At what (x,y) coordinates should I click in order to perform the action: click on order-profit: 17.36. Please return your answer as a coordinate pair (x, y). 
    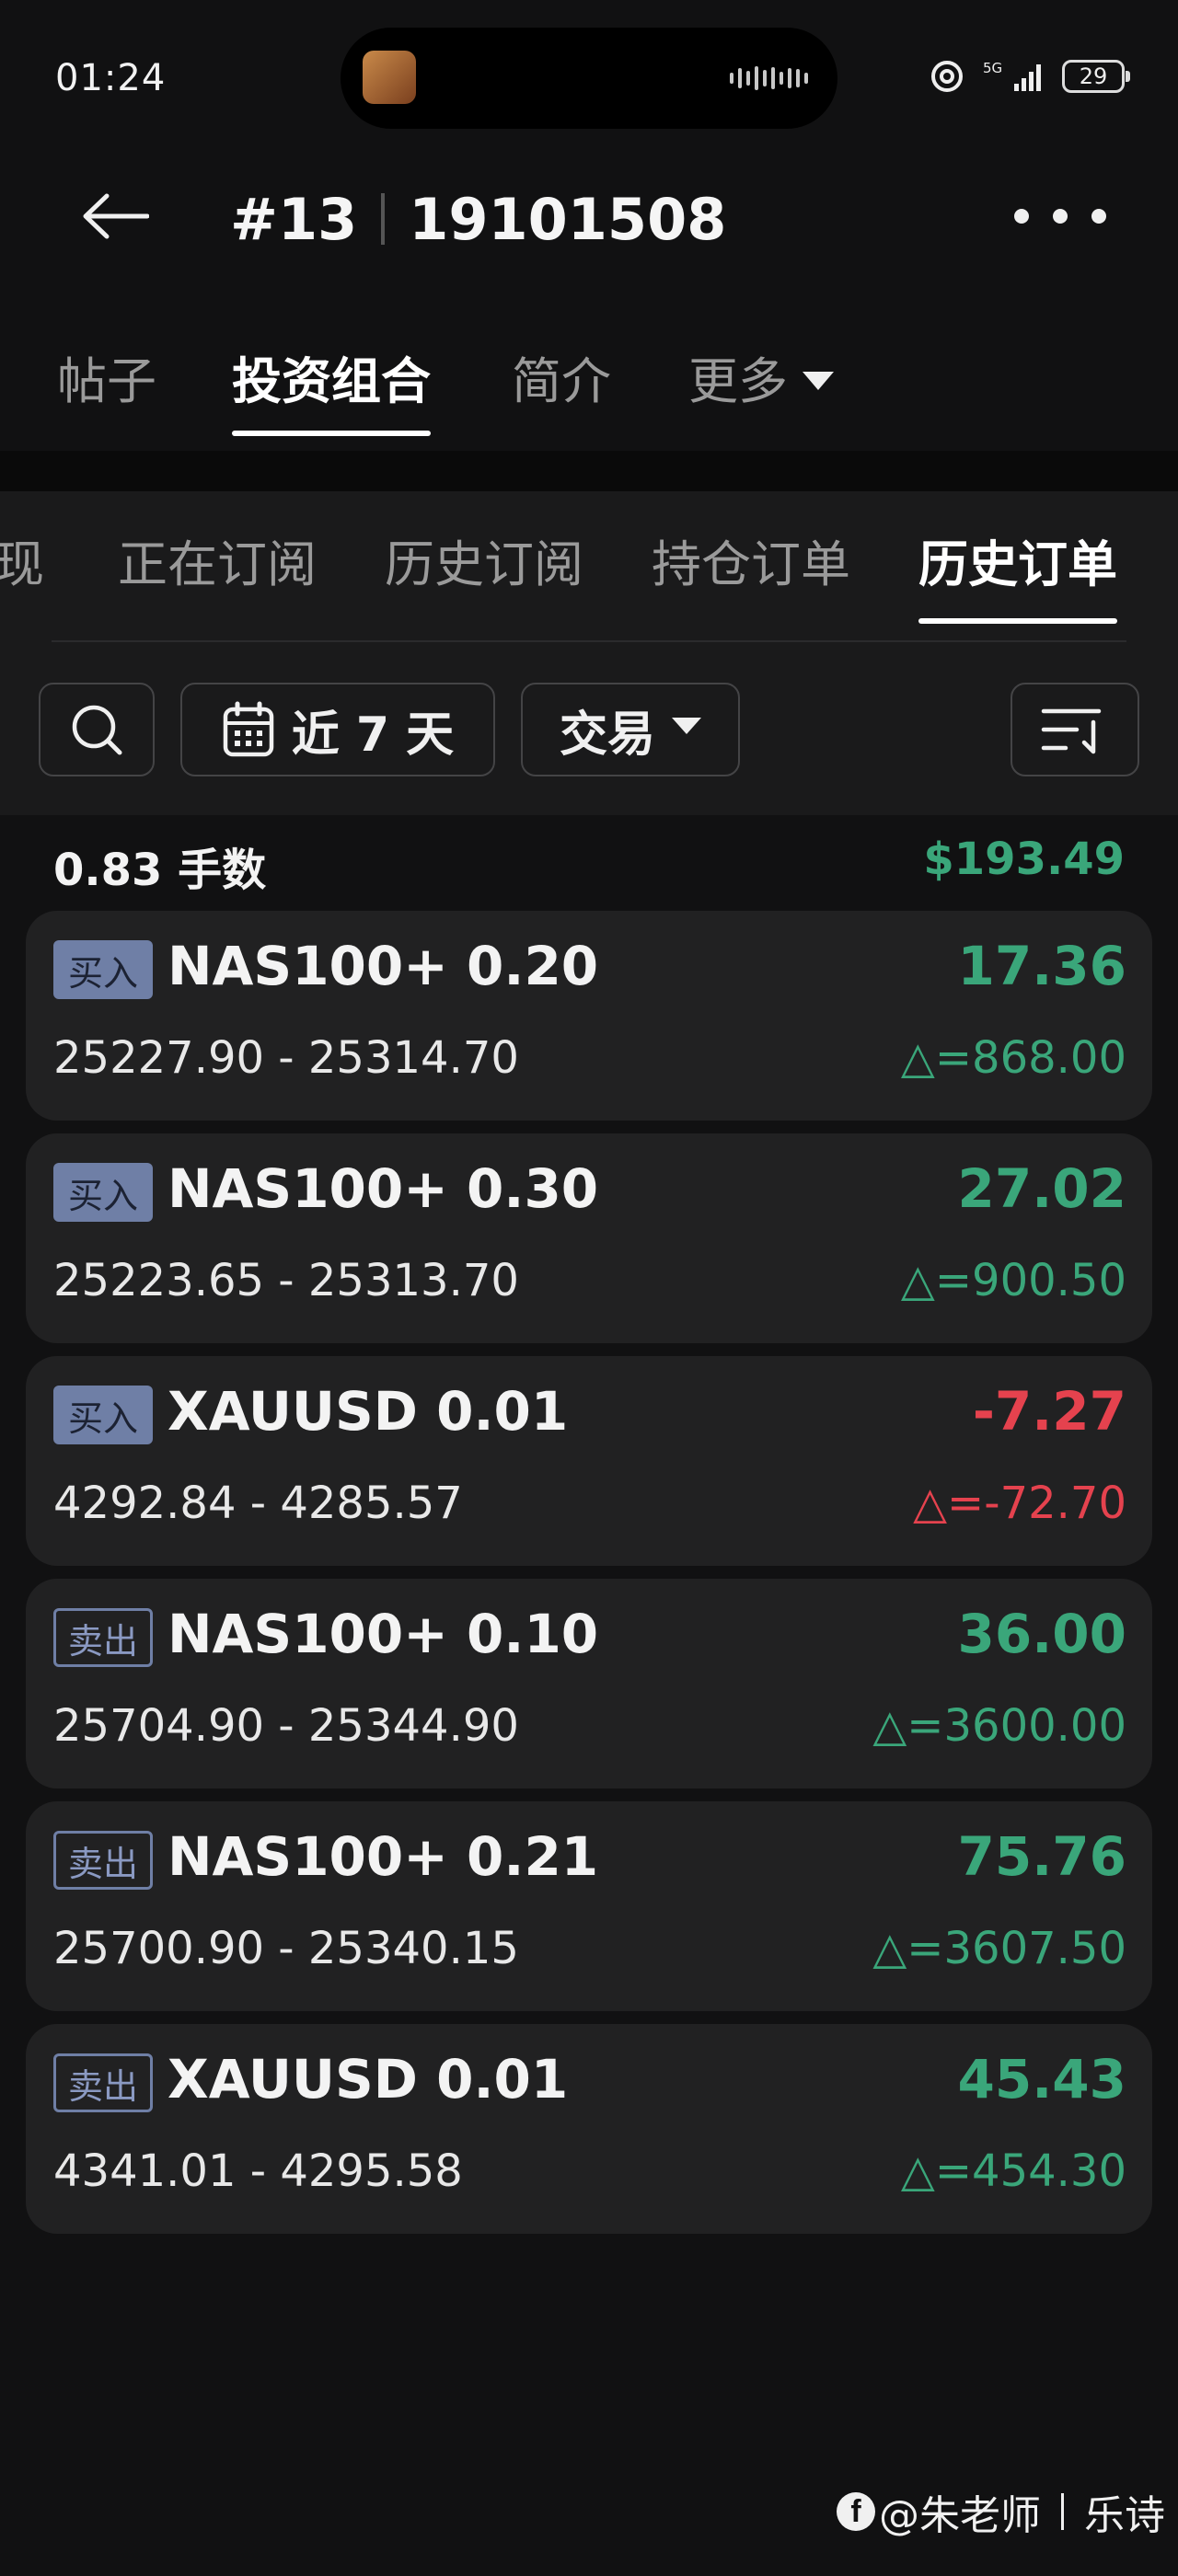
    Looking at the image, I should click on (1041, 966).